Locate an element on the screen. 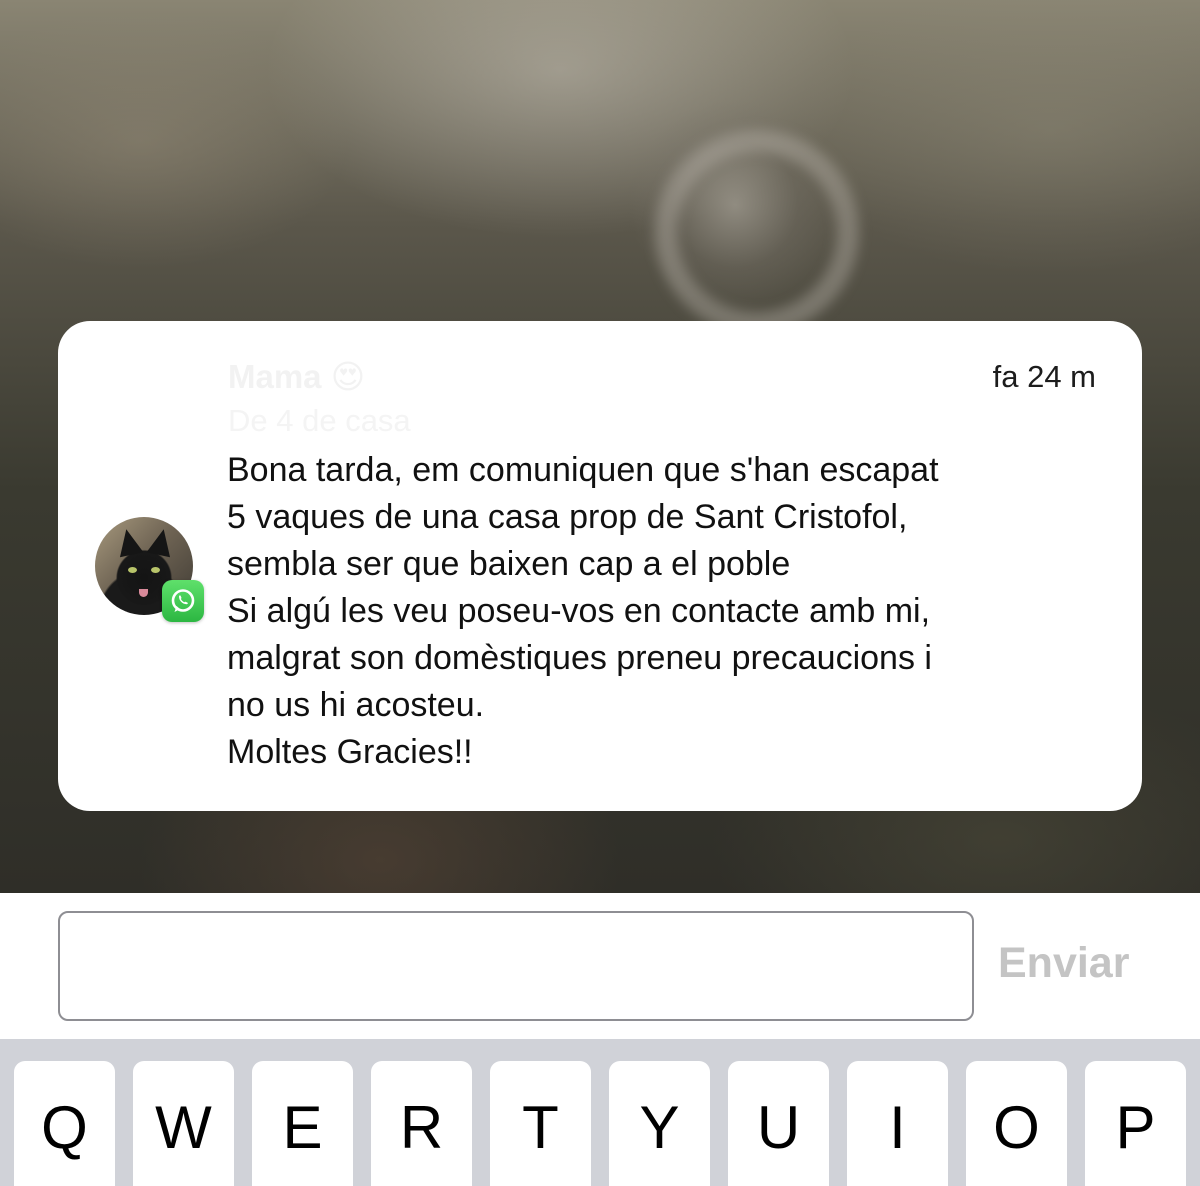 This screenshot has width=1200, height=1186. blurred-background-shape is located at coordinates (757, 232).